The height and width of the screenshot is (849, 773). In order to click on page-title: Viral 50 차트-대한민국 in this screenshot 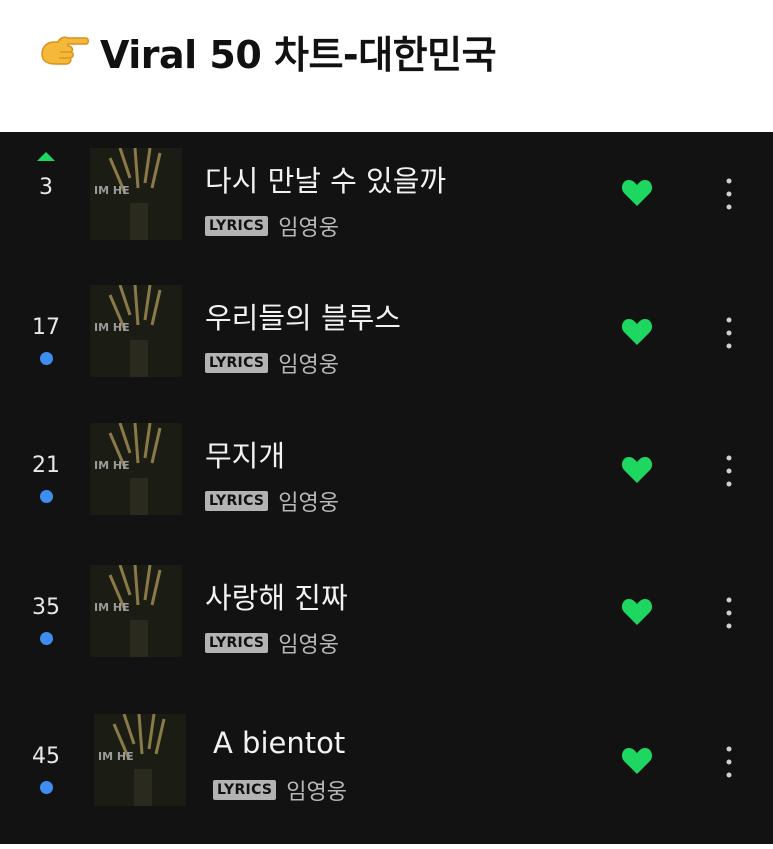, I will do `click(298, 55)`.